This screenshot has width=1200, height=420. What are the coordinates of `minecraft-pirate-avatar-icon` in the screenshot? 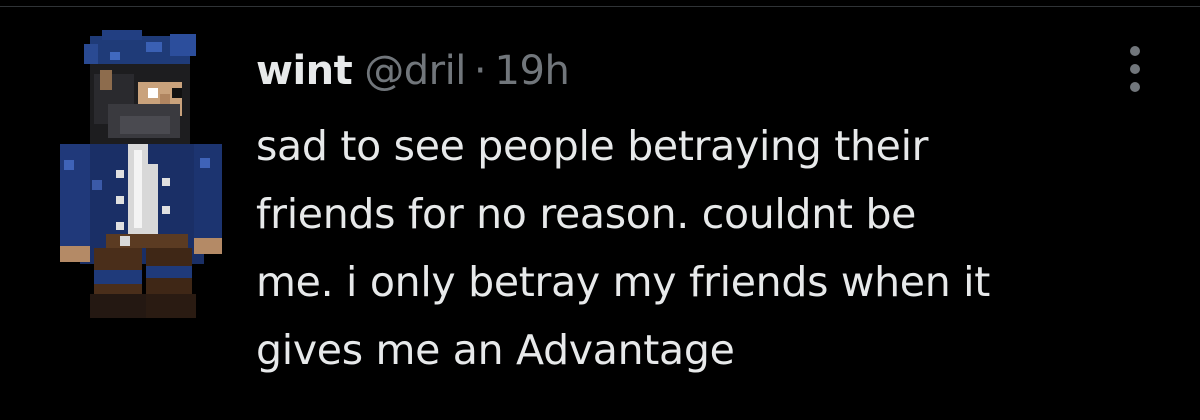 It's located at (141, 174).